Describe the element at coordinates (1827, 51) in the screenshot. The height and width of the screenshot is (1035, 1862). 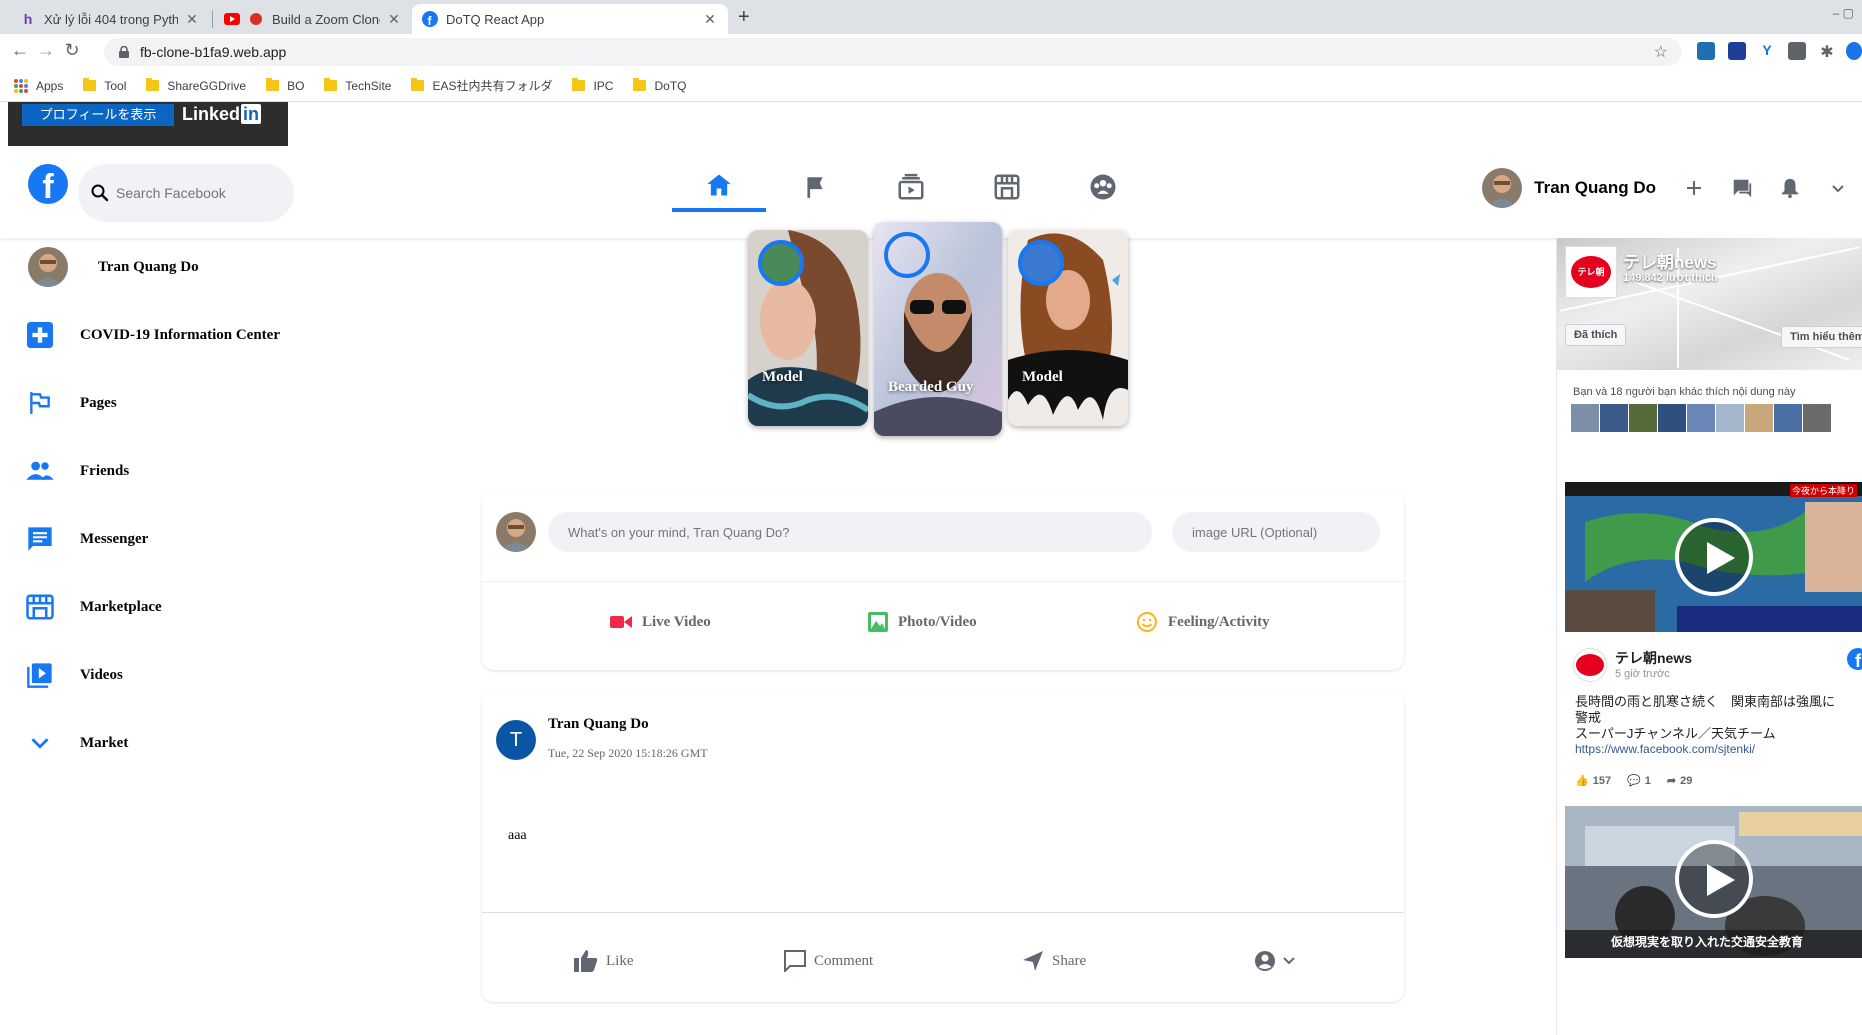
I see `puzzle-extensions-icon: ✱` at that location.